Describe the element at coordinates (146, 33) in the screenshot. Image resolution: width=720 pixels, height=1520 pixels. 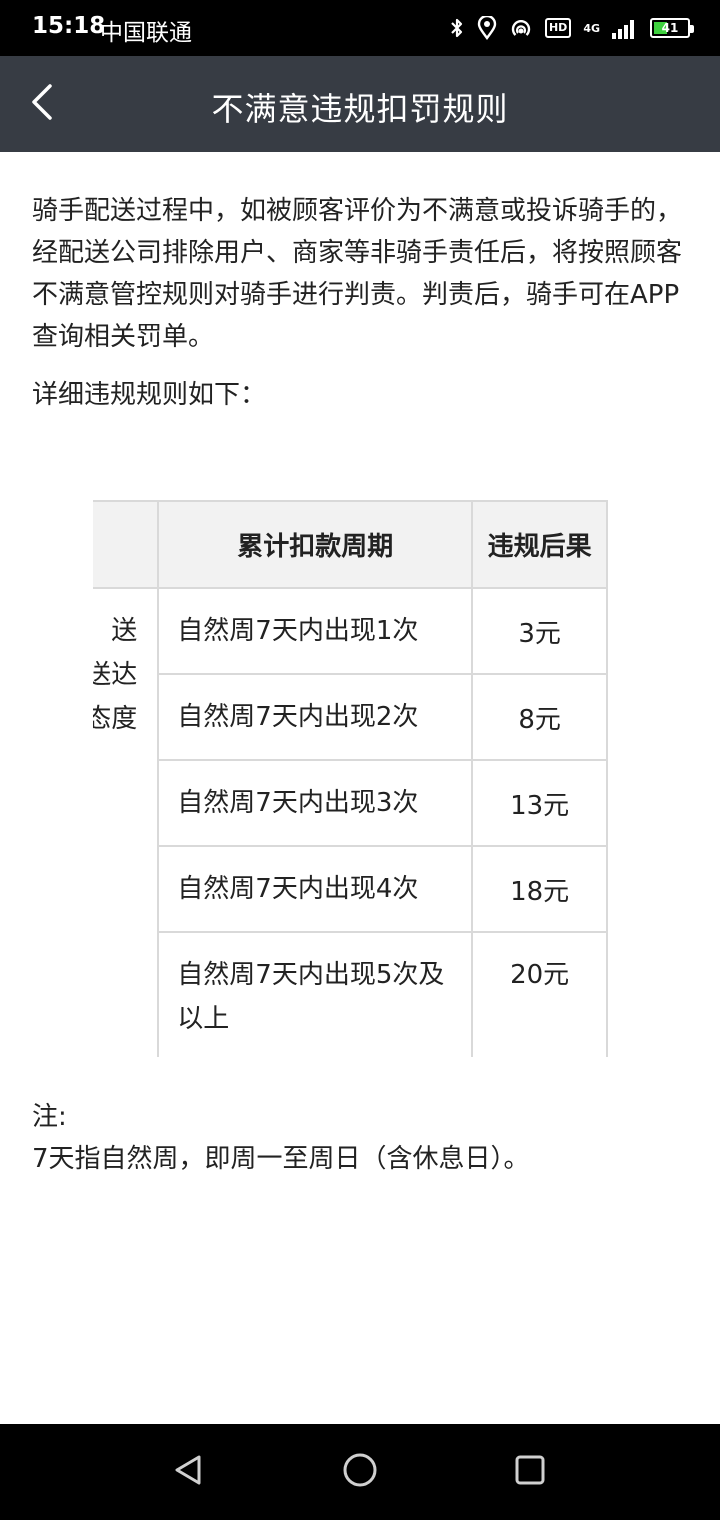
I see `status-carrier: 中国联通` at that location.